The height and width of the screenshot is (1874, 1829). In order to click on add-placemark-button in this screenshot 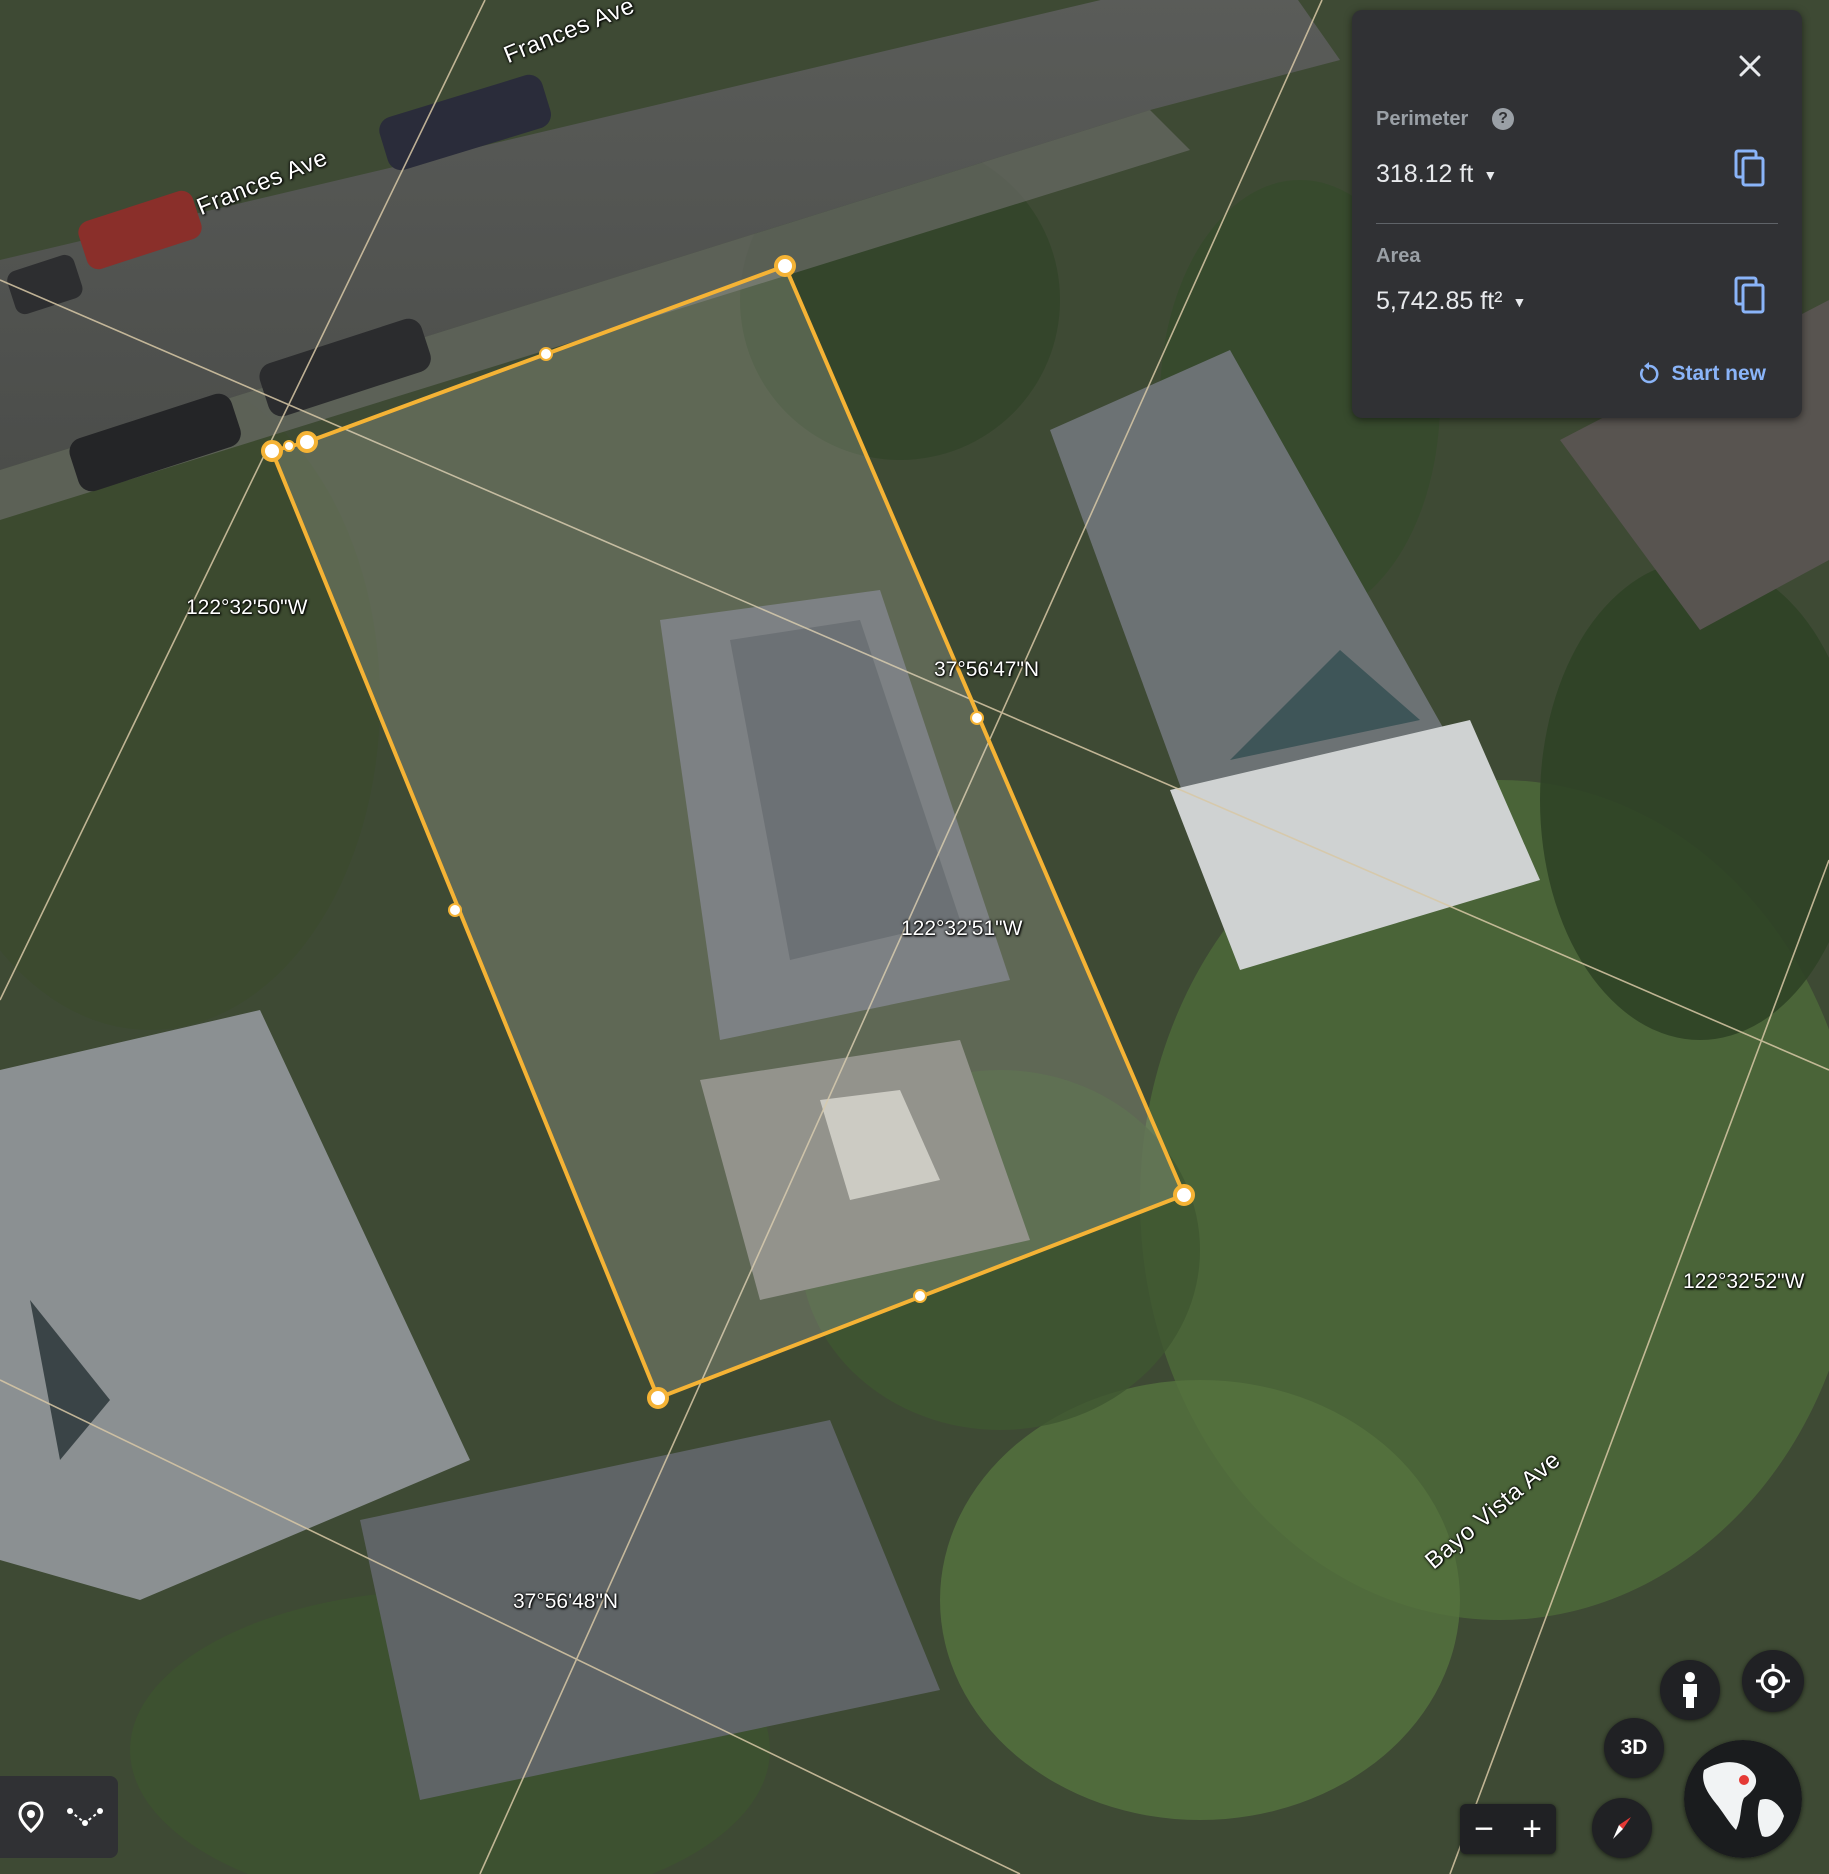, I will do `click(31, 1817)`.